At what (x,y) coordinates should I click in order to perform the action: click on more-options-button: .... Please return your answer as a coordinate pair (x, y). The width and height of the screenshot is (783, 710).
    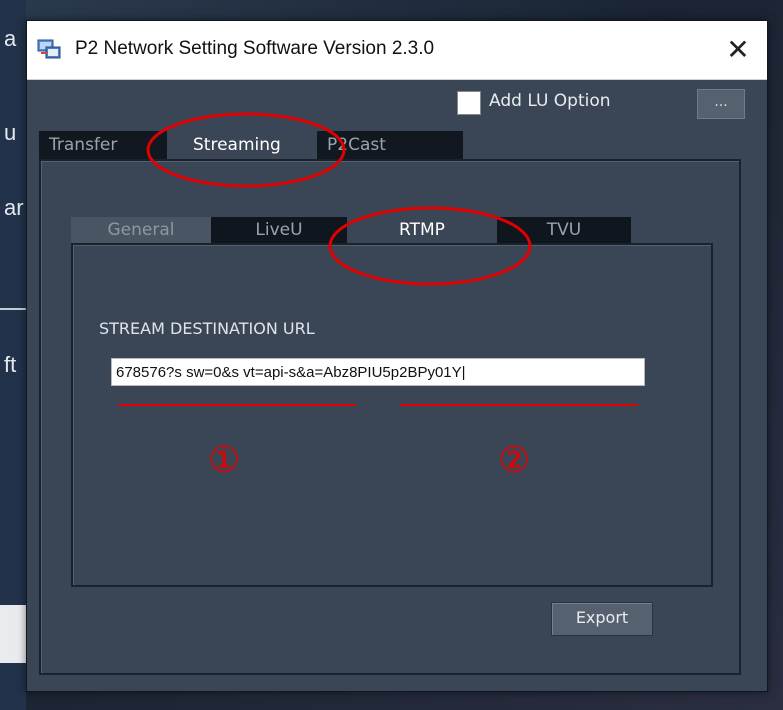
    Looking at the image, I should click on (721, 104).